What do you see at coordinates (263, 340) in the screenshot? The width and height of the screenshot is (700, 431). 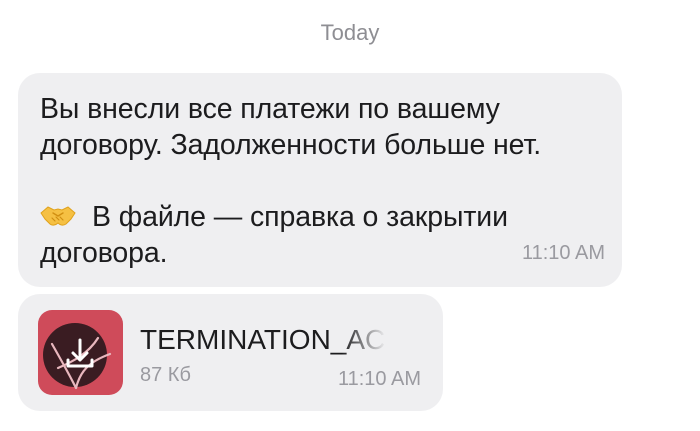 I see `file-name: TERMINATION_AC` at bounding box center [263, 340].